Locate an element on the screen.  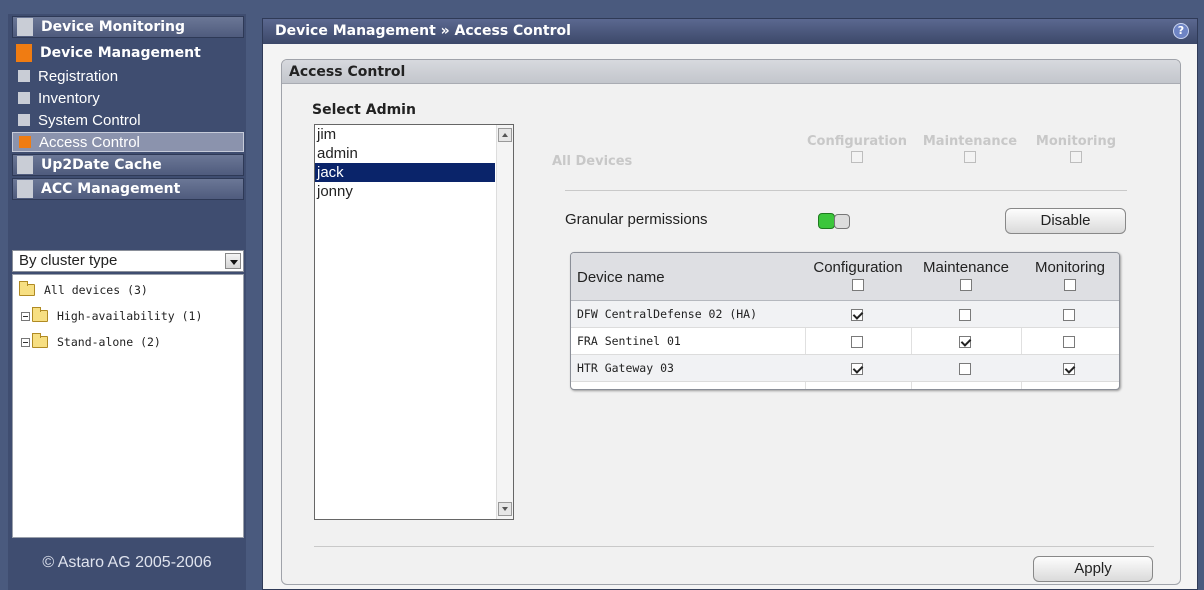
all-monitoring-checkbox is located at coordinates (1076, 156).